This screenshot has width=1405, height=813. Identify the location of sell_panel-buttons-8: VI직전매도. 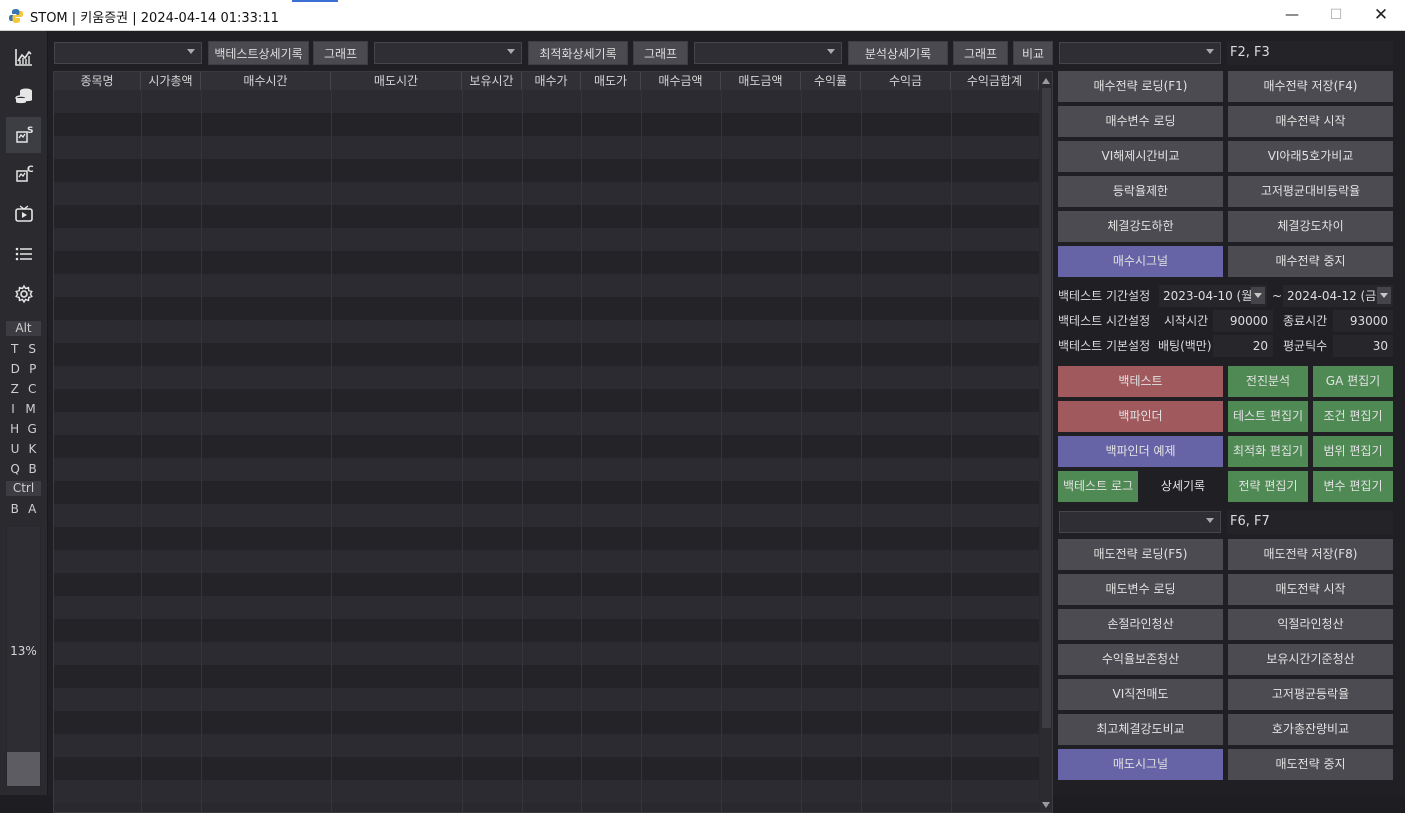
(1140, 694).